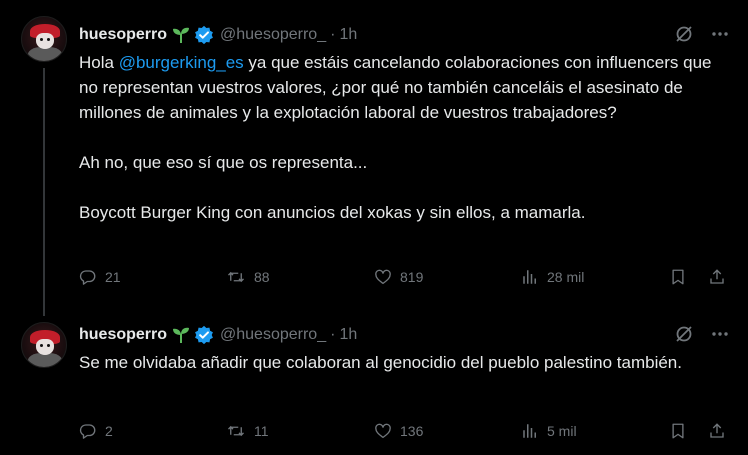  I want to click on reply-button: 2, so click(96, 431).